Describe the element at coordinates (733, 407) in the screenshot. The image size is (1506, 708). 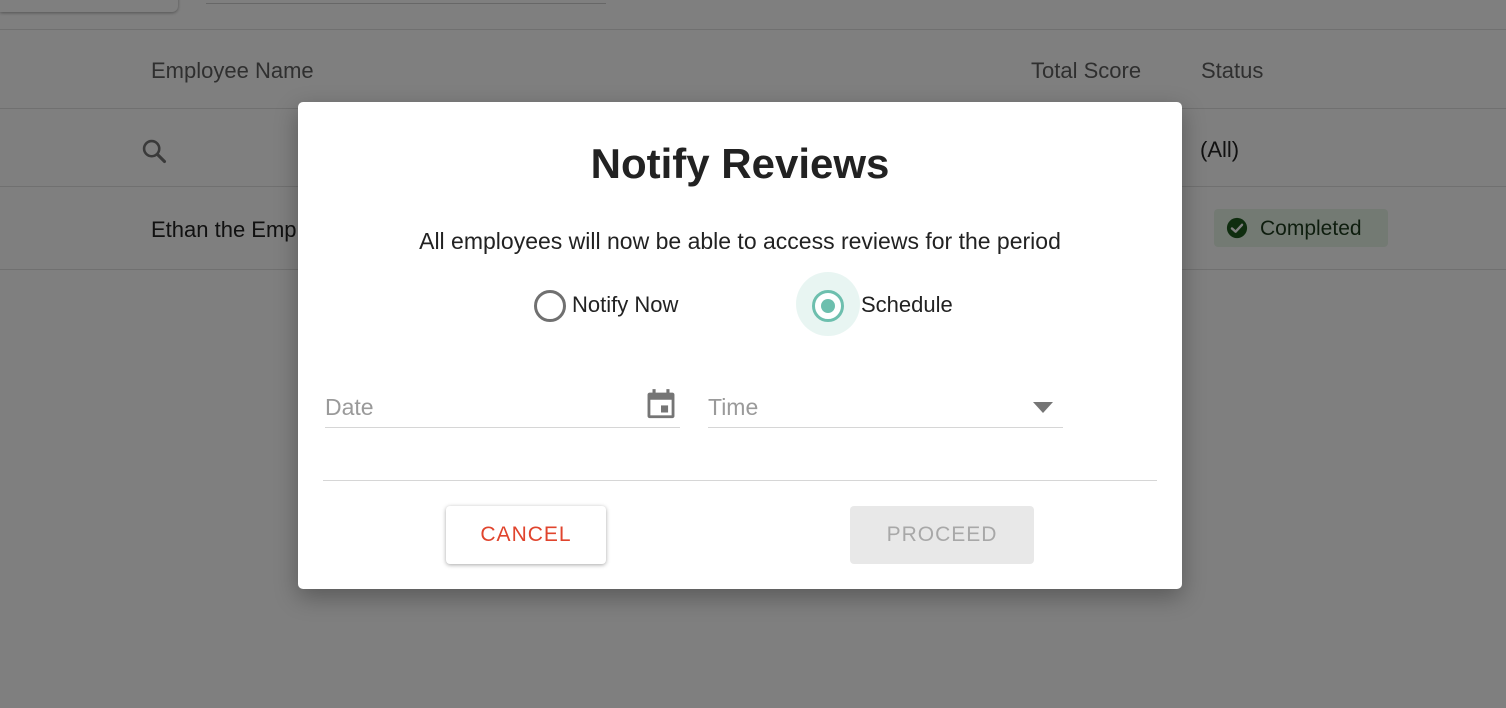
I see `time-field-label: Time` at that location.